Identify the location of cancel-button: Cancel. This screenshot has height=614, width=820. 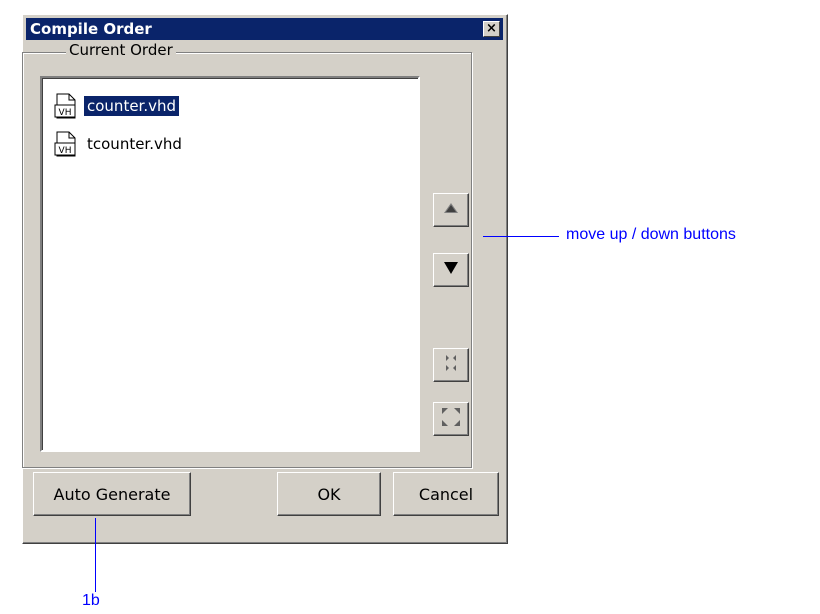
(446, 494).